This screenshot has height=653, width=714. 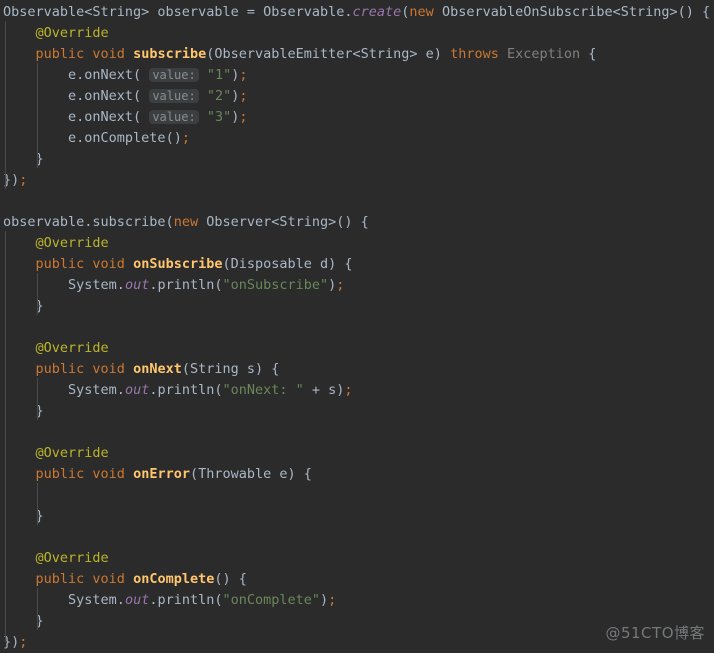 I want to click on code-token: onNext, so click(x=157, y=369).